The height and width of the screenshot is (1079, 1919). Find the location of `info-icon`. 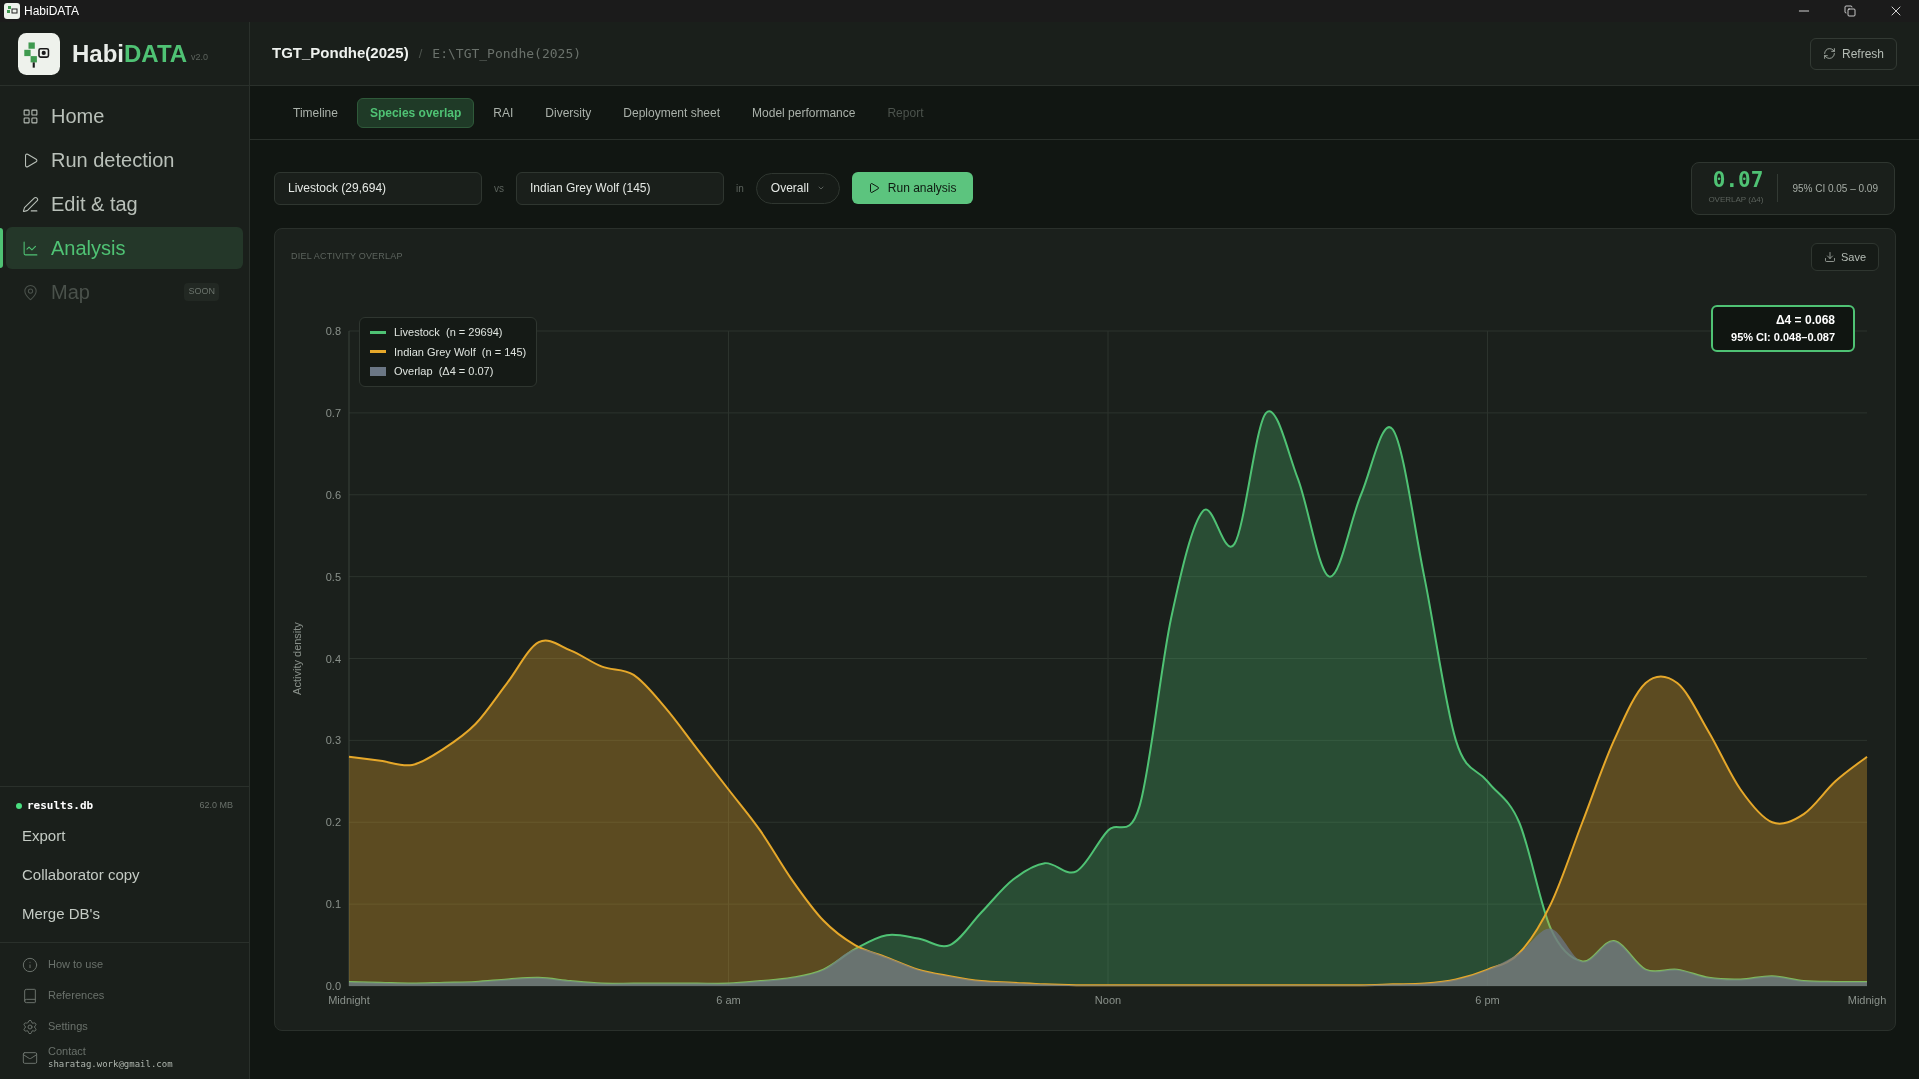

info-icon is located at coordinates (30, 964).